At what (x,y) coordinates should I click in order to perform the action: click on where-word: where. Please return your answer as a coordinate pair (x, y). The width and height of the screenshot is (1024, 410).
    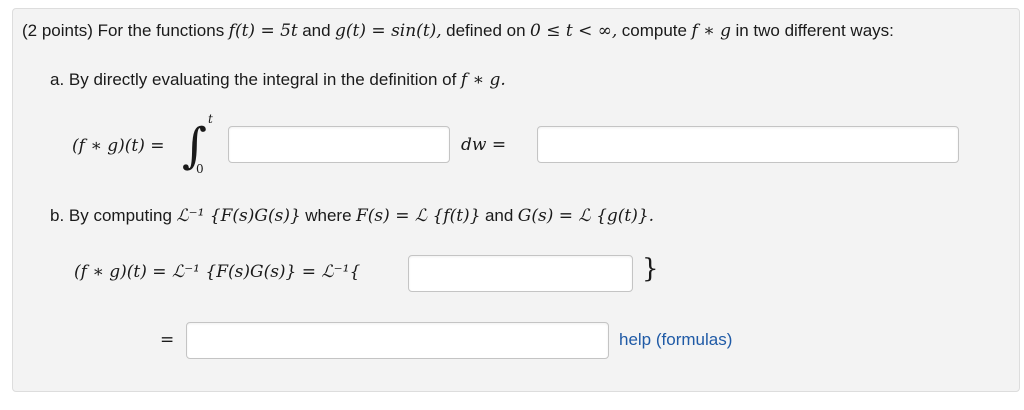
    Looking at the image, I should click on (328, 215).